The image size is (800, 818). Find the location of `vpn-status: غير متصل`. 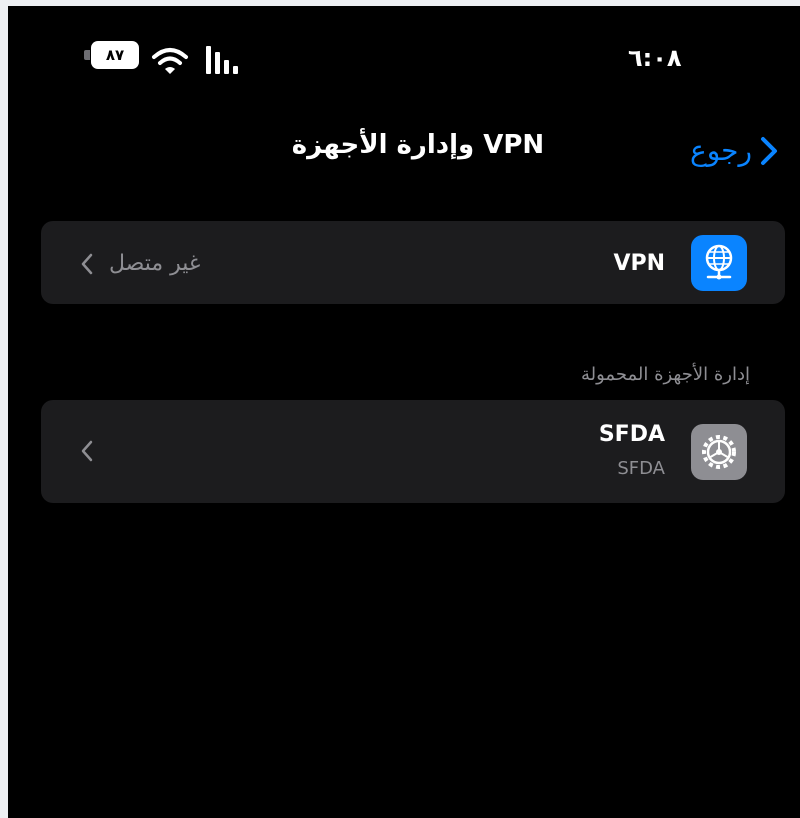

vpn-status: غير متصل is located at coordinates (155, 263).